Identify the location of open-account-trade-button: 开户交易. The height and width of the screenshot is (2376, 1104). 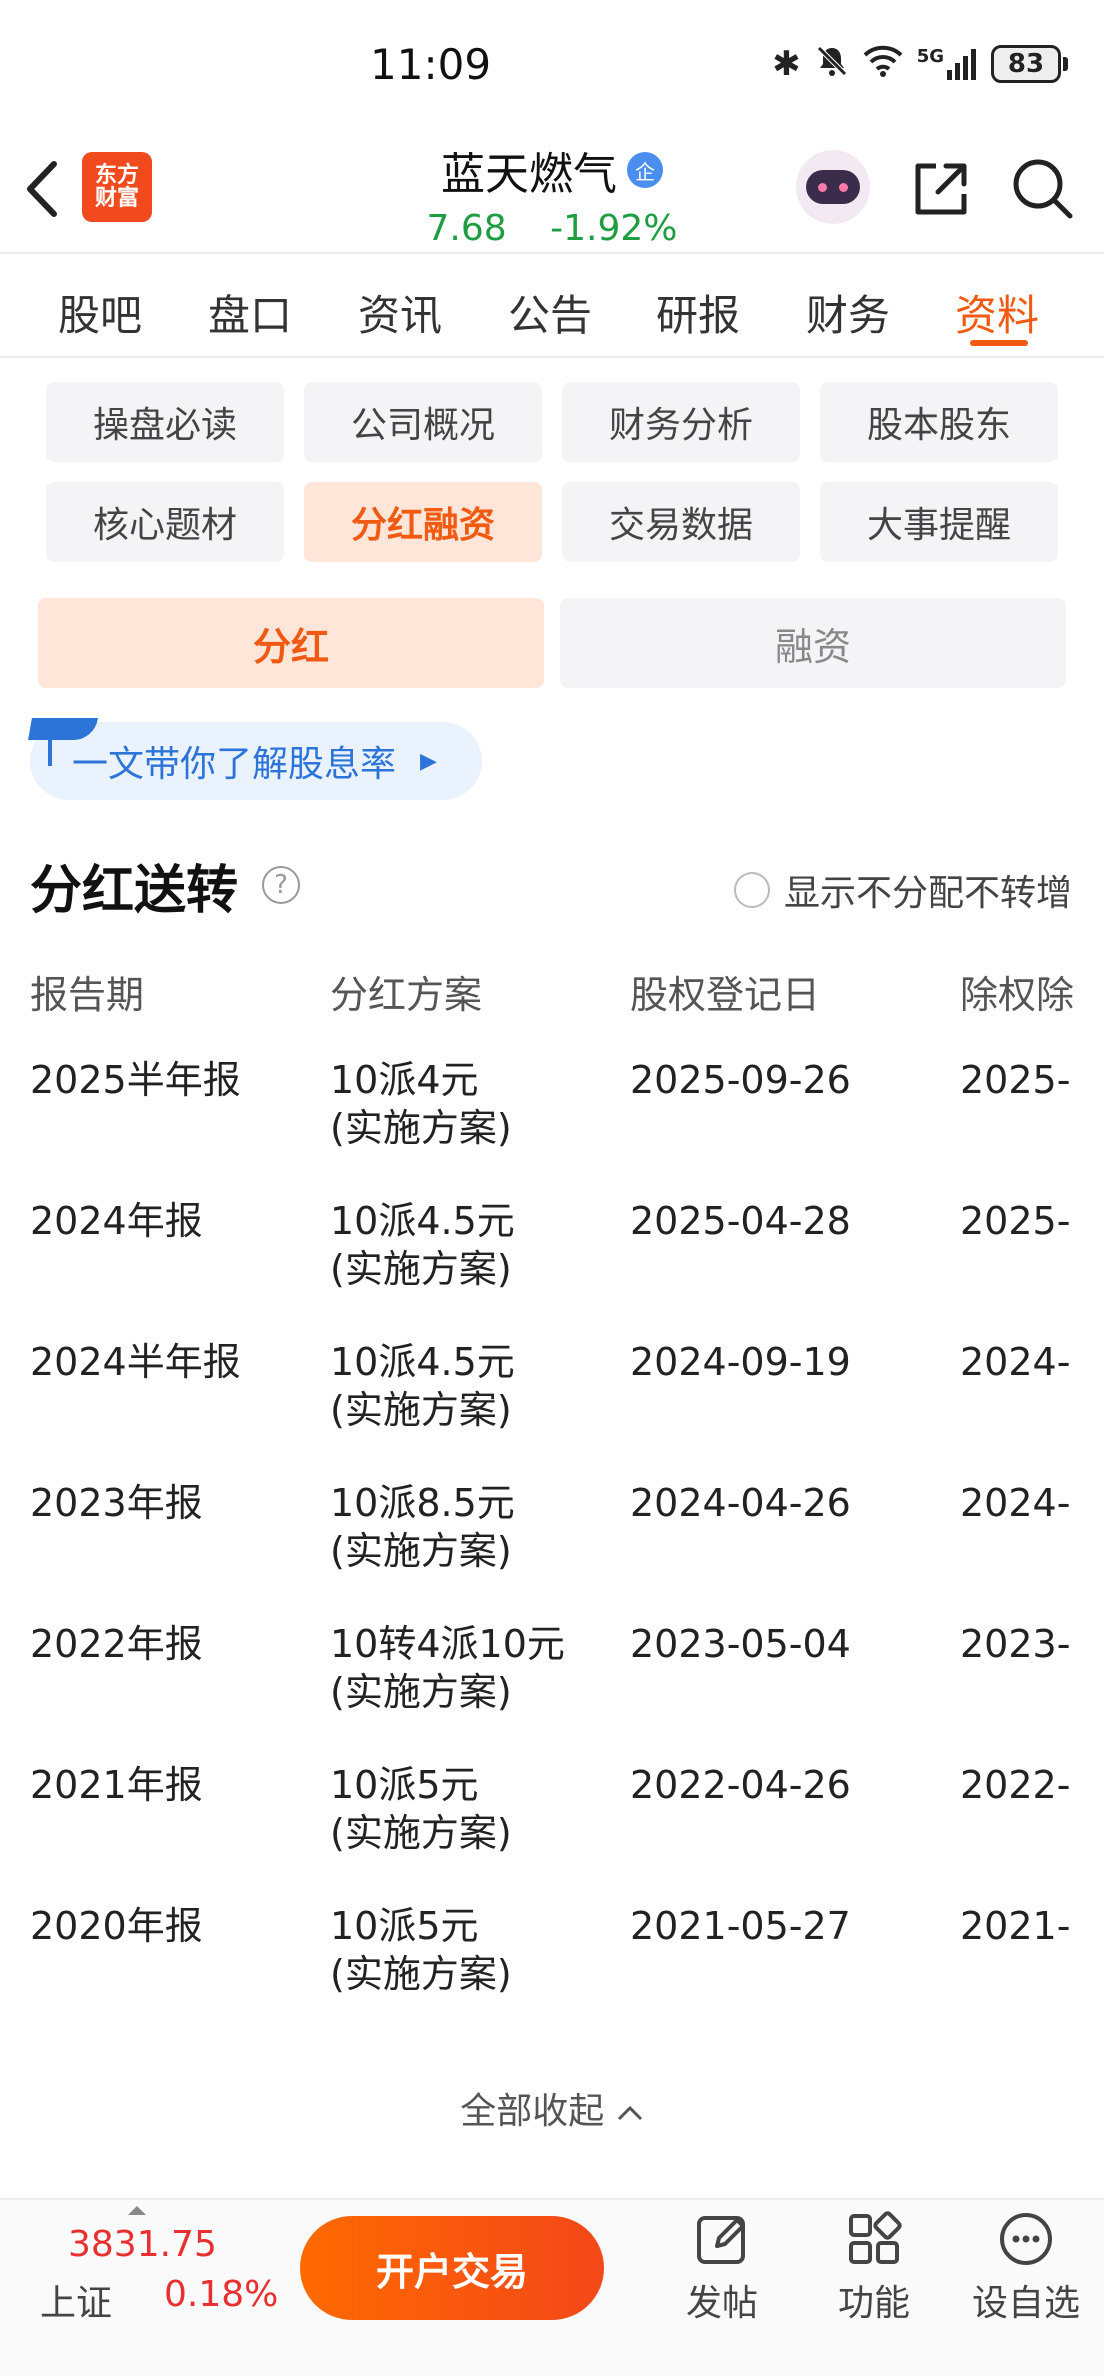
(452, 2268).